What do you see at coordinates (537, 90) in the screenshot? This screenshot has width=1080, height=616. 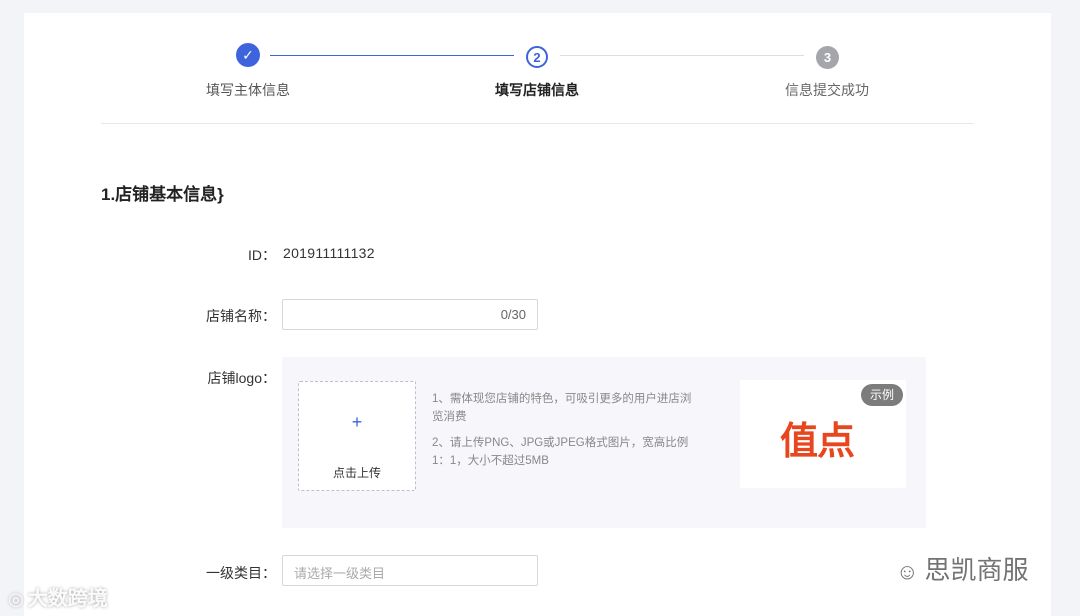 I see `step-2-label: 填写店铺信息` at bounding box center [537, 90].